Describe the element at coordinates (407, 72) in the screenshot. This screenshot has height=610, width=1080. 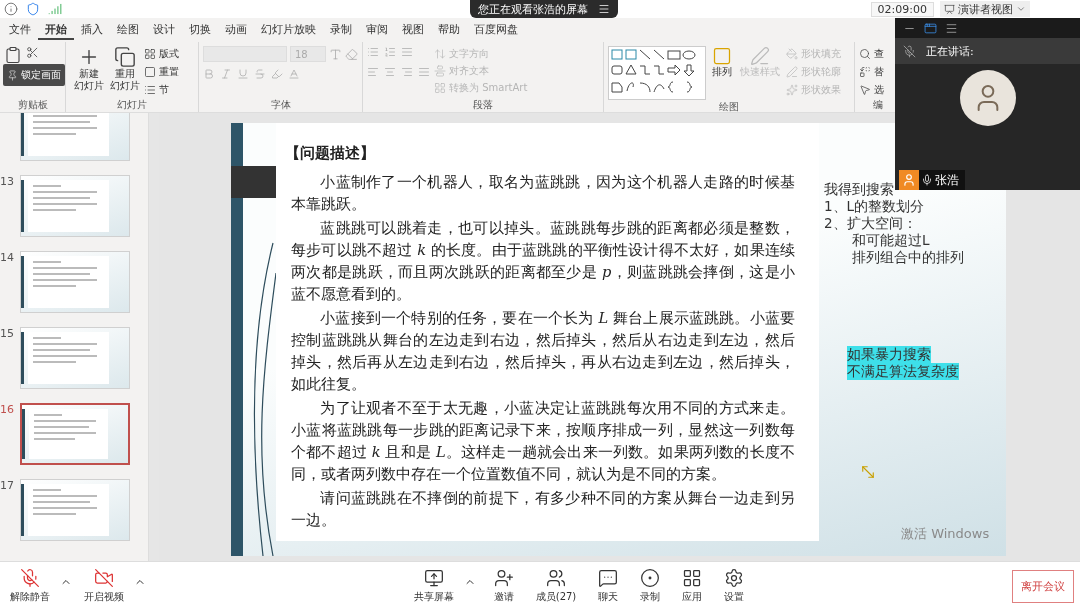
I see `align-right-icon` at that location.